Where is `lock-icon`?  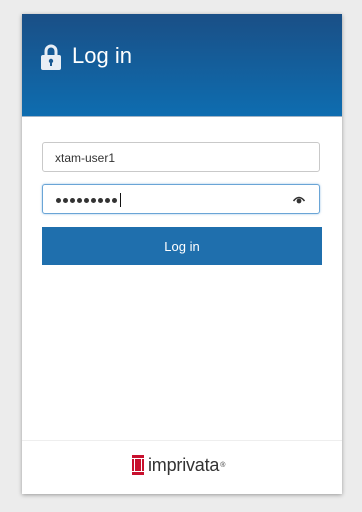 lock-icon is located at coordinates (51, 57).